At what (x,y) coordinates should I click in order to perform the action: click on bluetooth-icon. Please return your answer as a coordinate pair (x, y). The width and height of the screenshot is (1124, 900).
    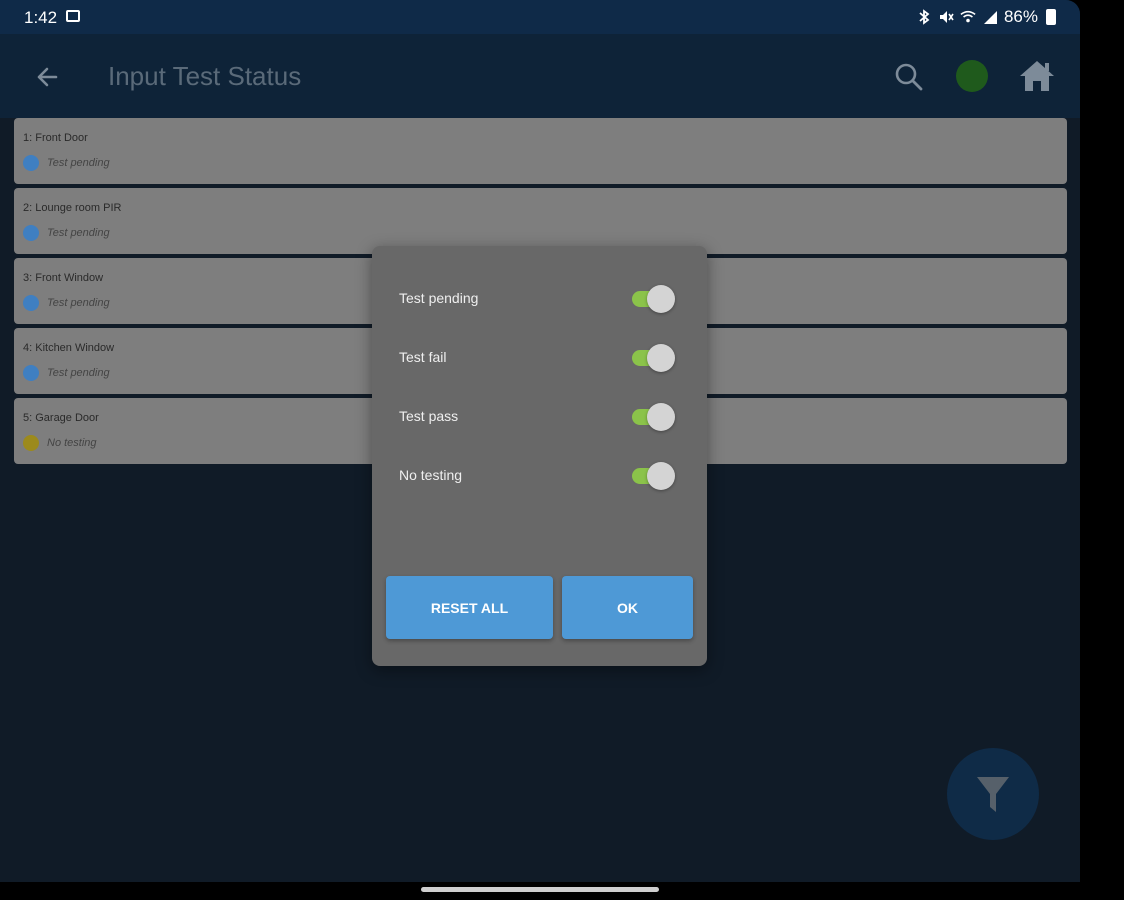
    Looking at the image, I should click on (924, 17).